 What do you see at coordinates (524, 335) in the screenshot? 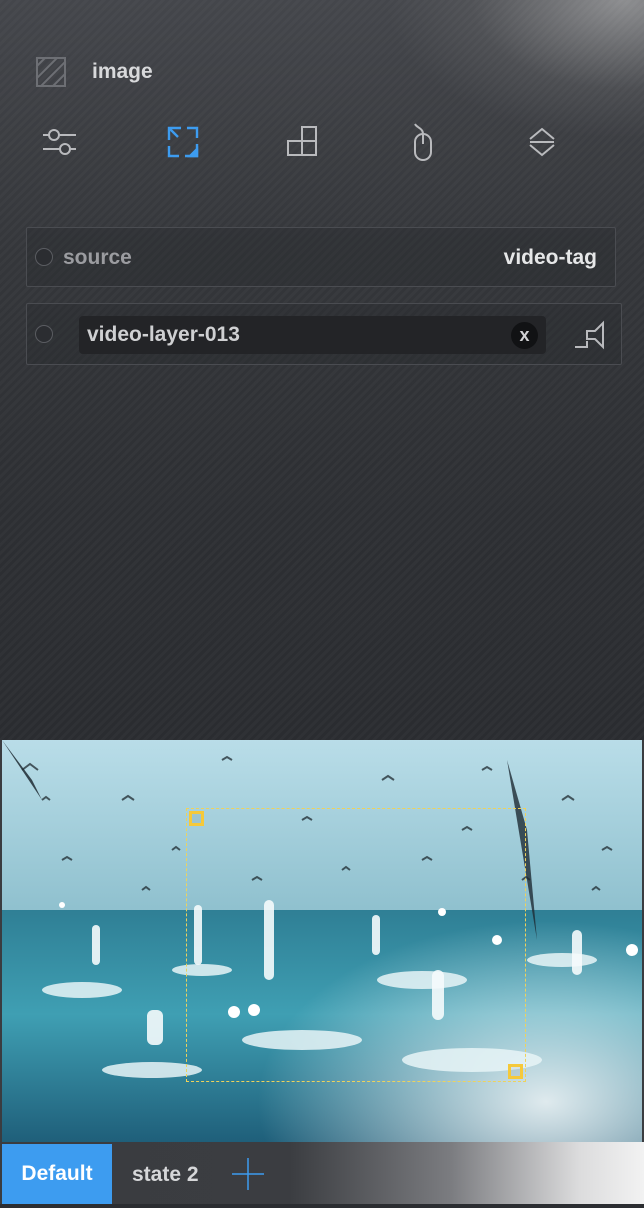
I see `clear-layer-button: x` at bounding box center [524, 335].